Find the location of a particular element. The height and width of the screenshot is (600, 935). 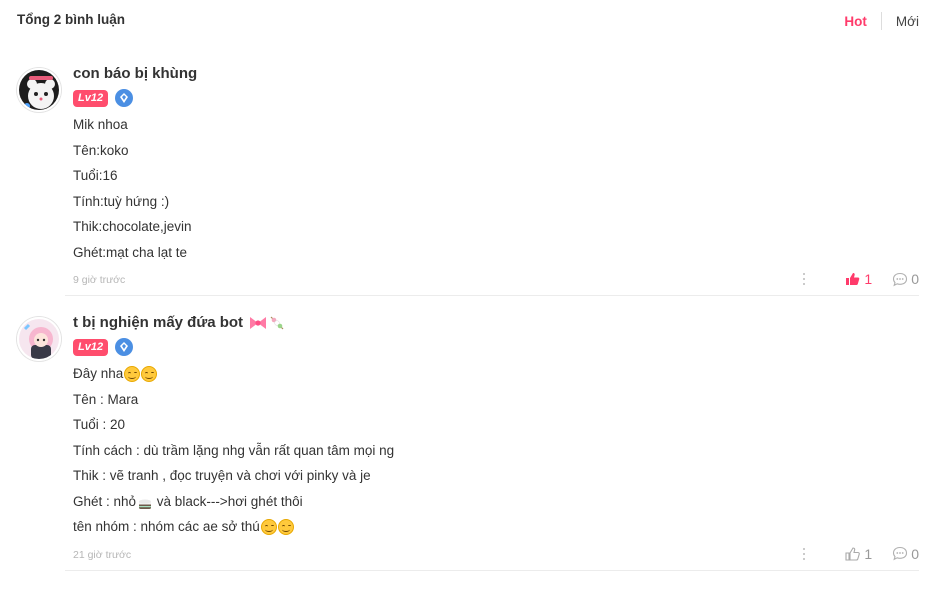

comment-meta: 9 giờ trước 1 0 is located at coordinates (496, 281).